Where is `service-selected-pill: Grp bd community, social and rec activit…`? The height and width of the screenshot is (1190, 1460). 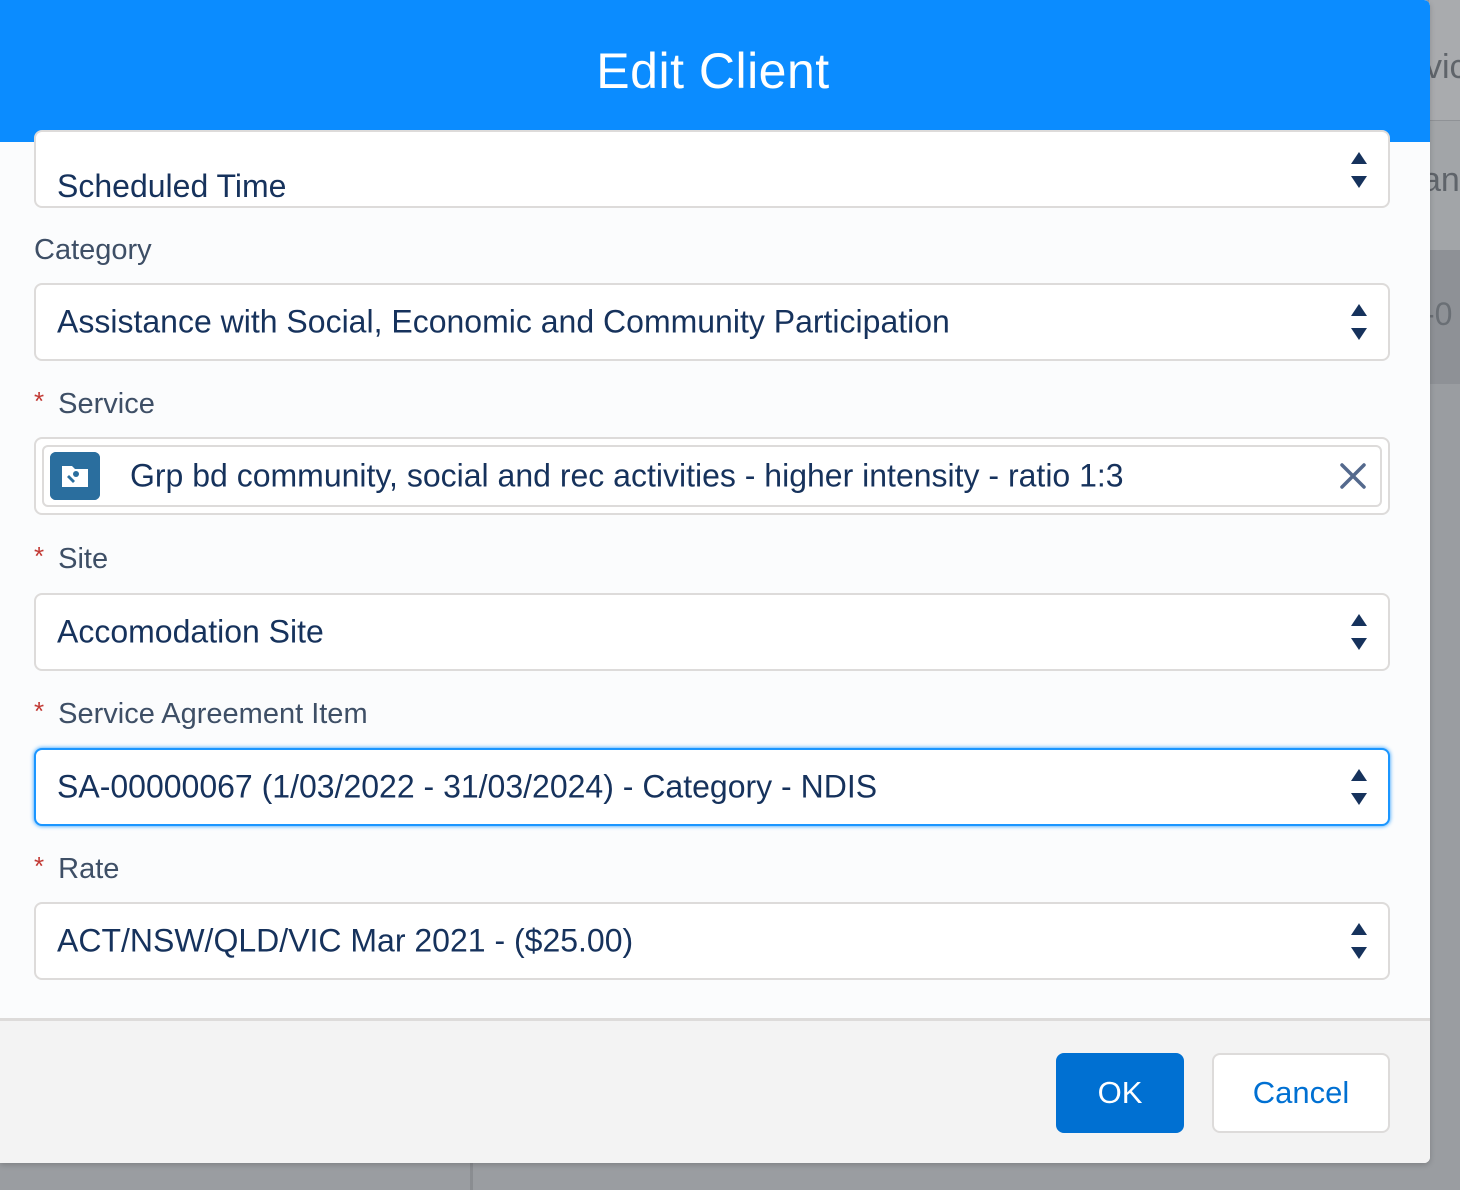
service-selected-pill: Grp bd community, social and rec activit… is located at coordinates (712, 476).